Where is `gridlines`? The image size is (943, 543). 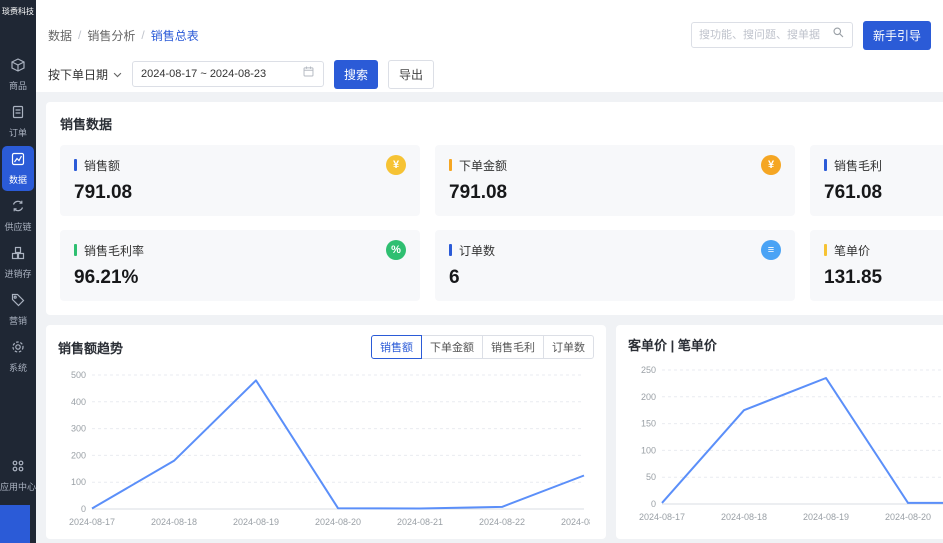
gridlines is located at coordinates (338, 442).